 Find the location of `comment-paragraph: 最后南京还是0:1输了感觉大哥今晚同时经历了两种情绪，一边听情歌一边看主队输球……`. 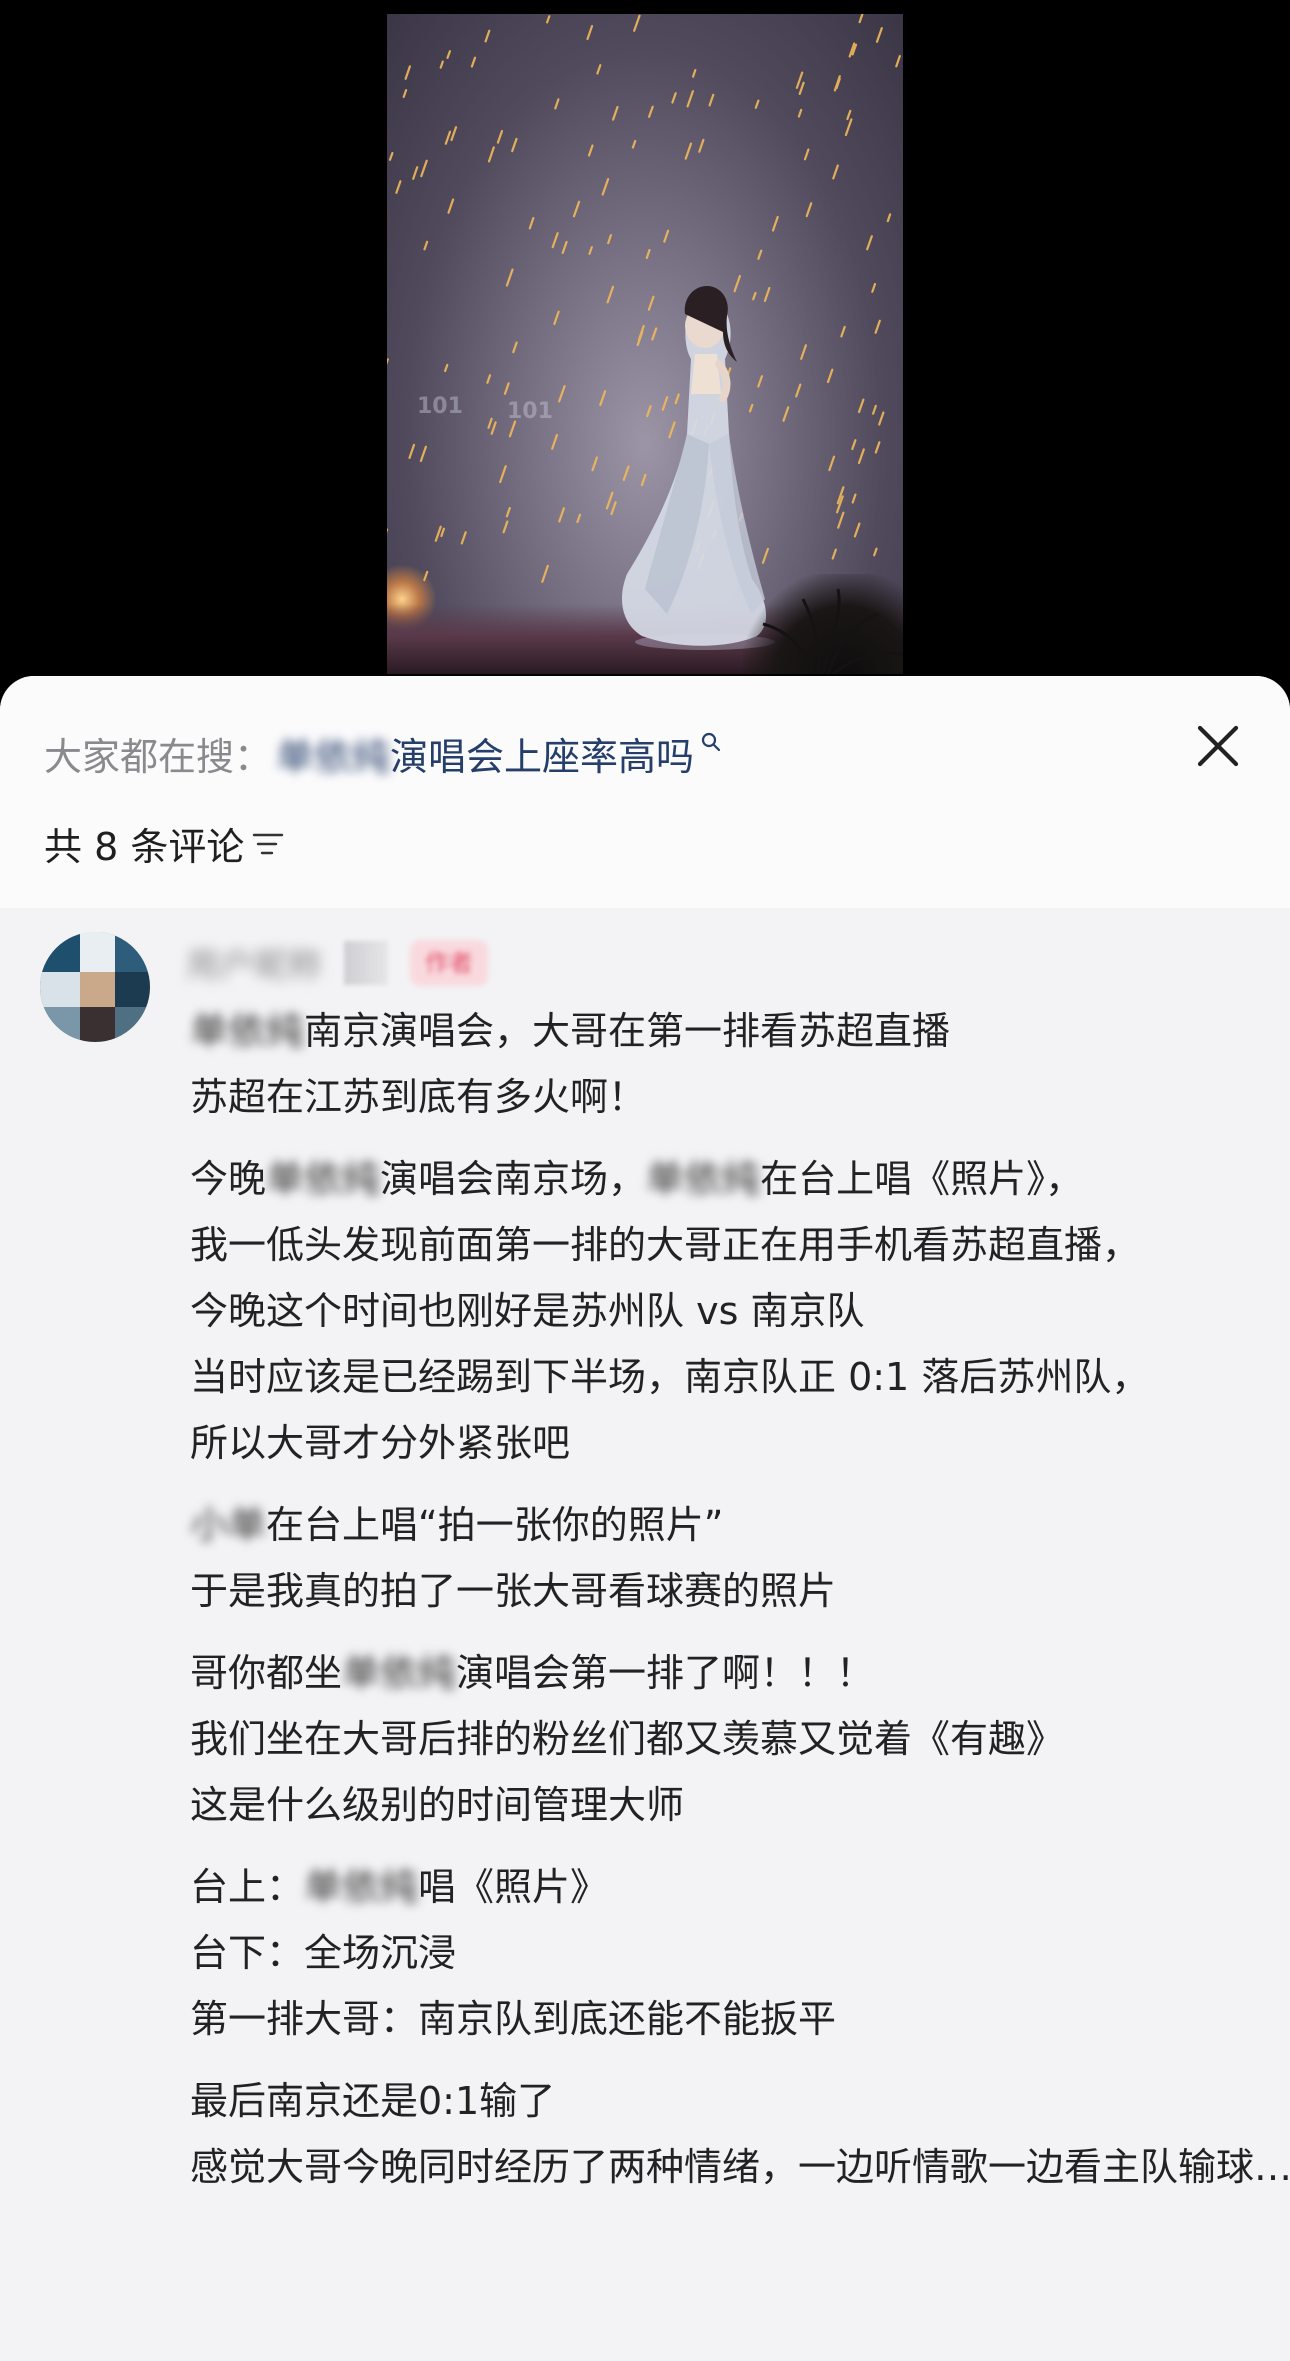

comment-paragraph: 最后南京还是0:1输了感觉大哥今晚同时经历了两种情绪，一边听情歌一边看主队输球…… is located at coordinates (740, 2134).